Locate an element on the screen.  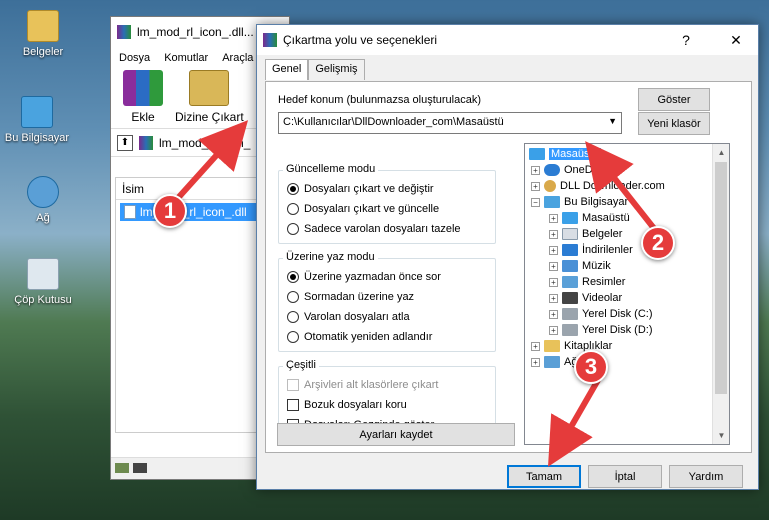
menu-dosya: Dosya is located at coordinates (134, 58).